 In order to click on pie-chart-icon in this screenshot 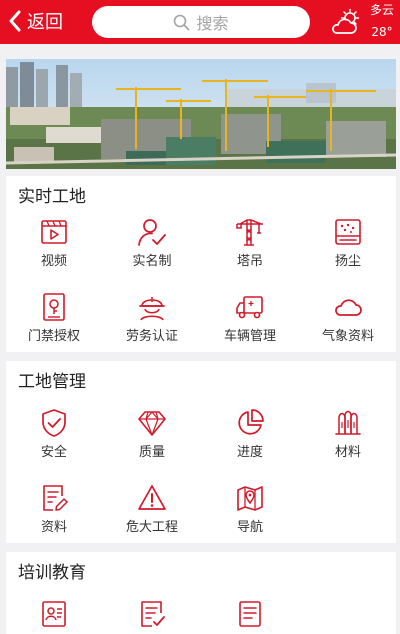, I will do `click(251, 422)`.